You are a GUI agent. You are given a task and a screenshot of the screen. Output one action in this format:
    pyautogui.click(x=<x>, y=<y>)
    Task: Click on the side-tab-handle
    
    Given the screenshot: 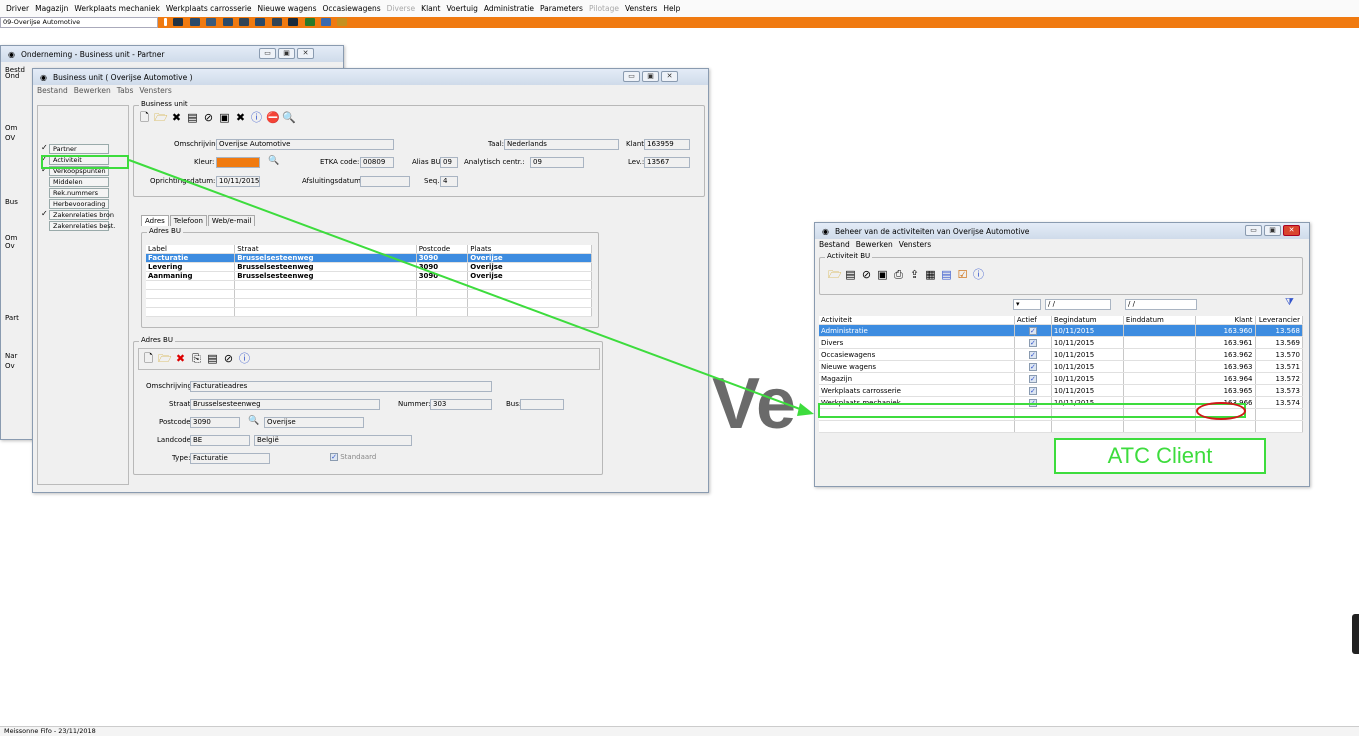 What is the action you would take?
    pyautogui.click(x=1355, y=634)
    